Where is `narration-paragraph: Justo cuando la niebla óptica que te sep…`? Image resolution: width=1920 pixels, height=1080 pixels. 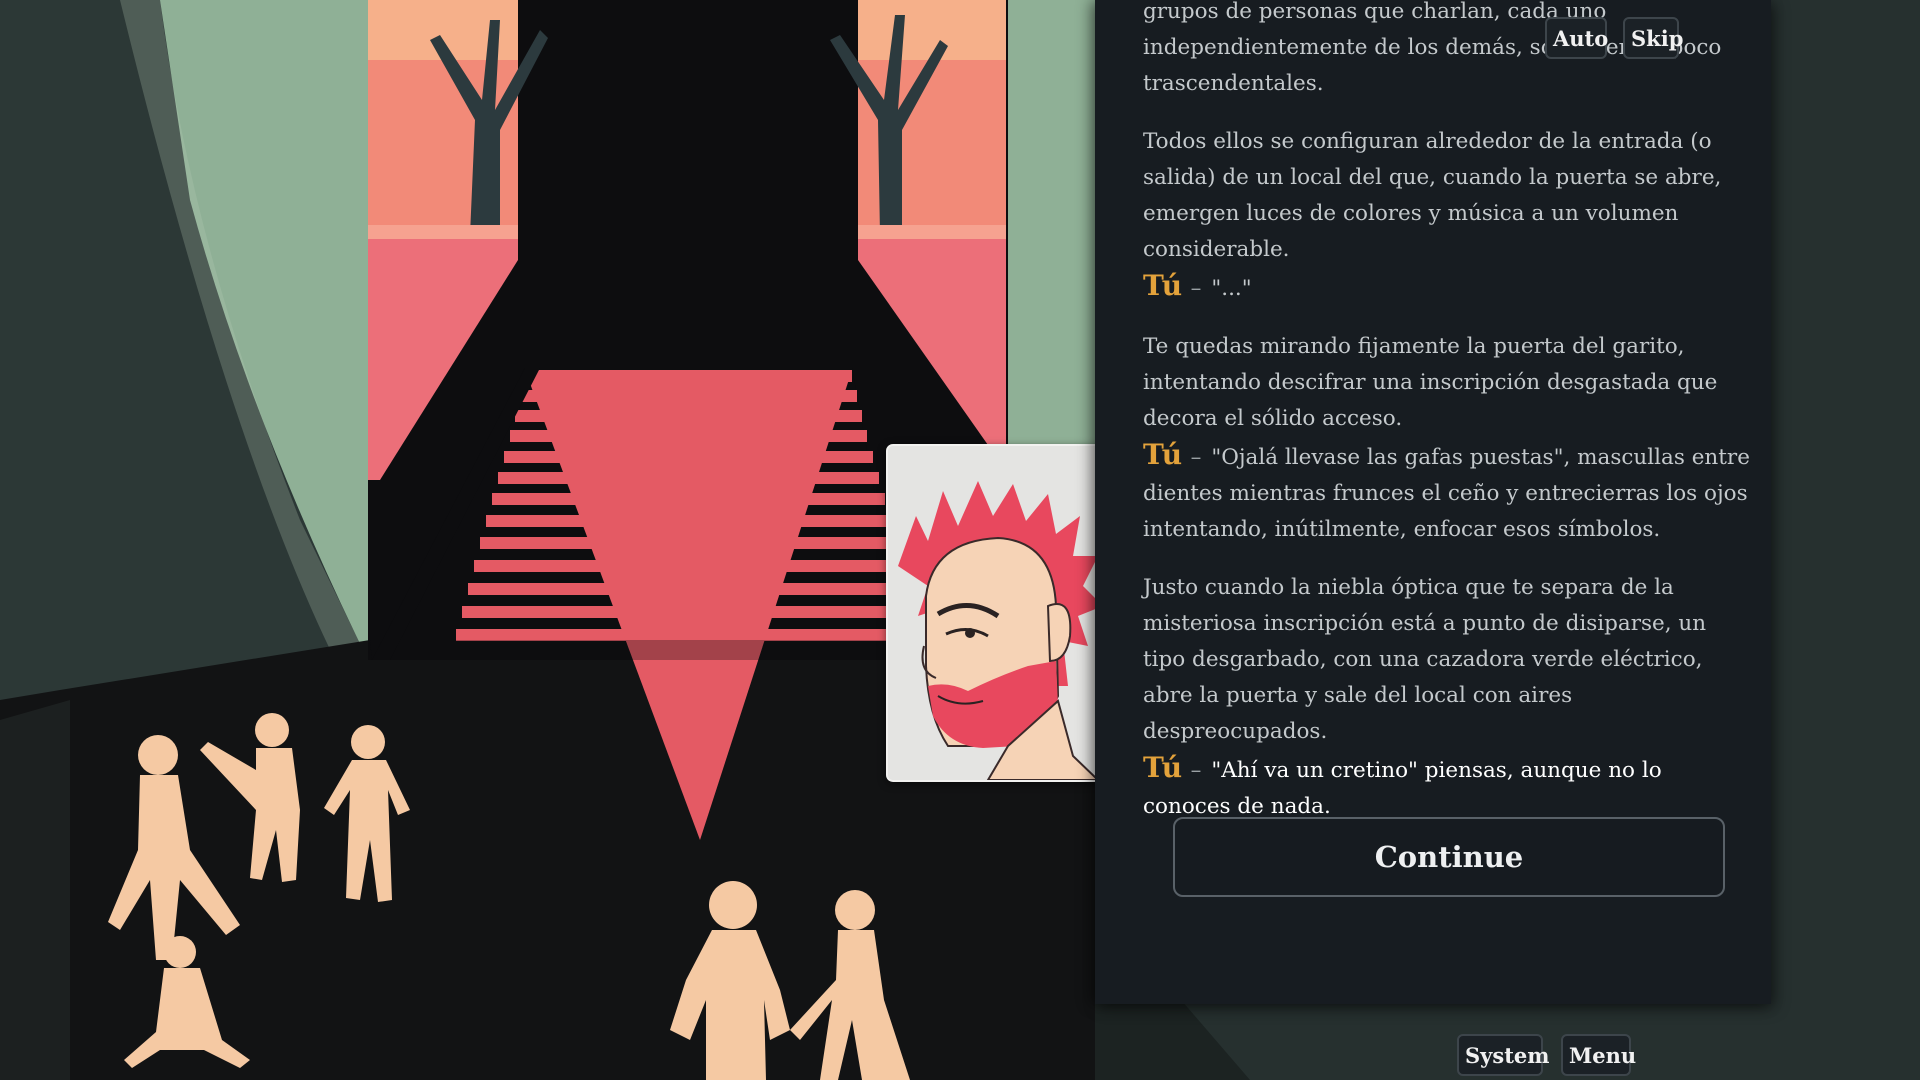
narration-paragraph: Justo cuando la niebla óptica que te sep… is located at coordinates (1425, 659).